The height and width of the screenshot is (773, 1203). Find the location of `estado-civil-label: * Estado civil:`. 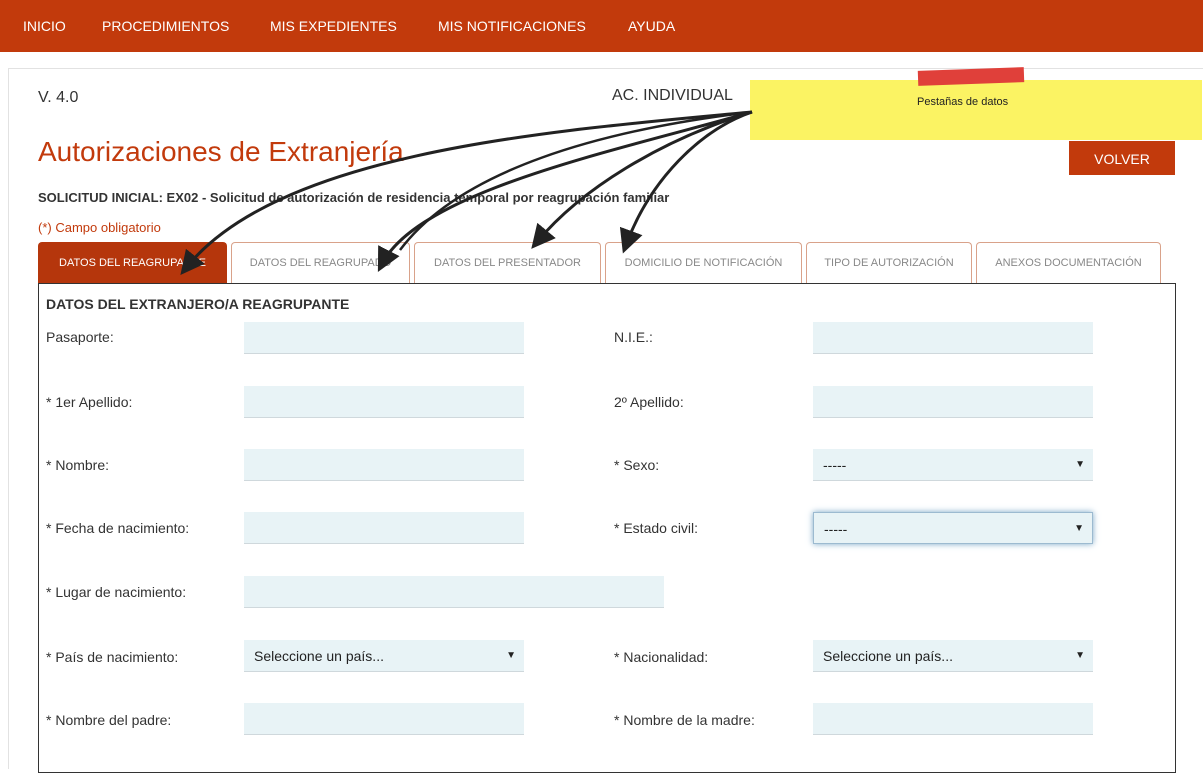

estado-civil-label: * Estado civil: is located at coordinates (656, 528).